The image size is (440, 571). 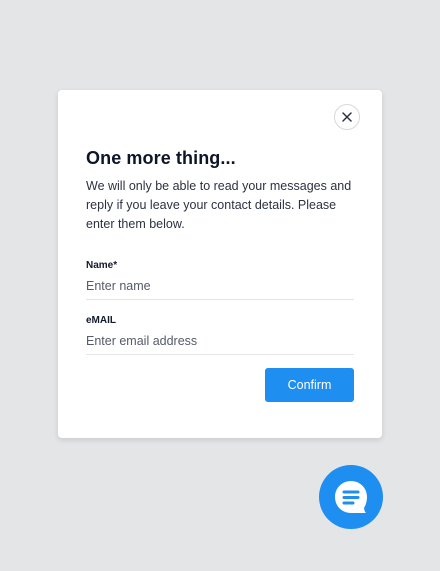 I want to click on chat-bubble-icon, so click(x=351, y=497).